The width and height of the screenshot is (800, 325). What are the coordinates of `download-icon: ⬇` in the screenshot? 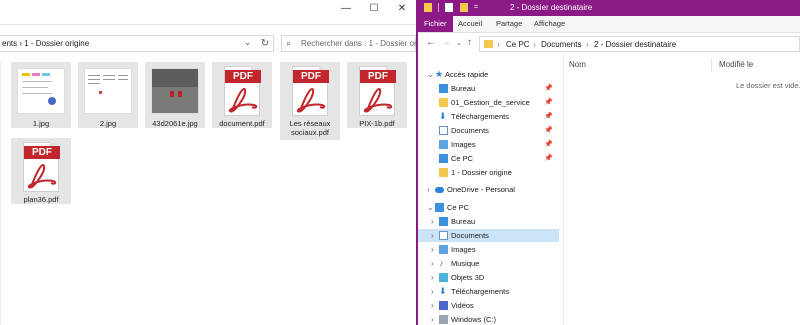 It's located at (443, 291).